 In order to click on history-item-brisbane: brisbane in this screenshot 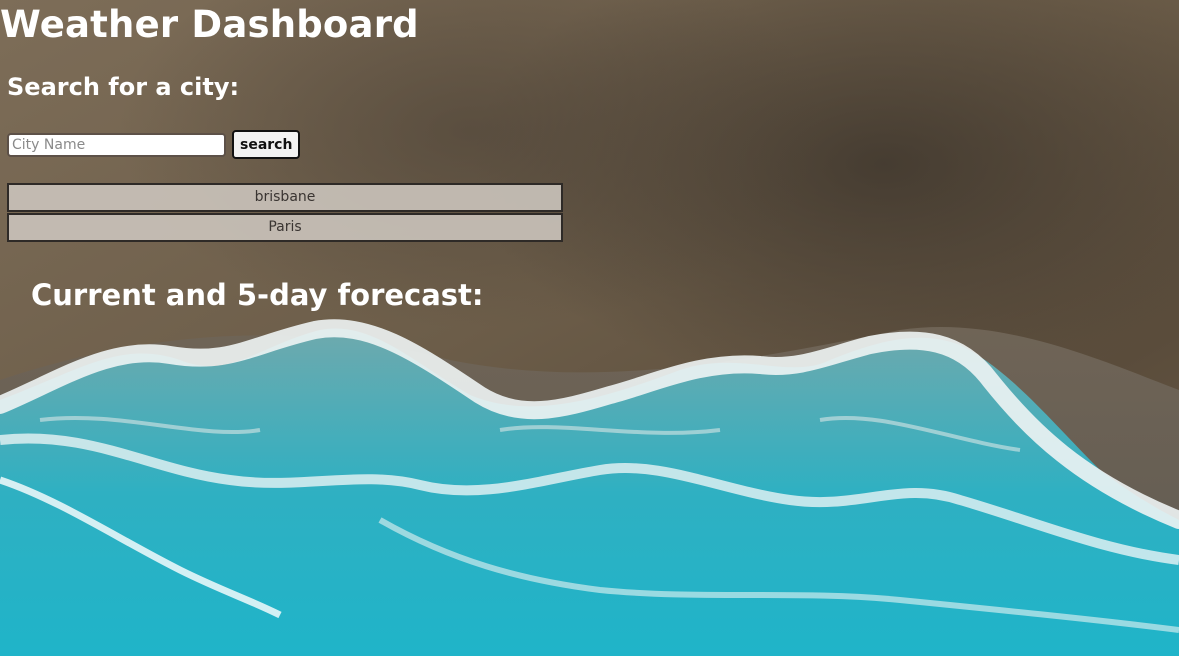, I will do `click(285, 197)`.